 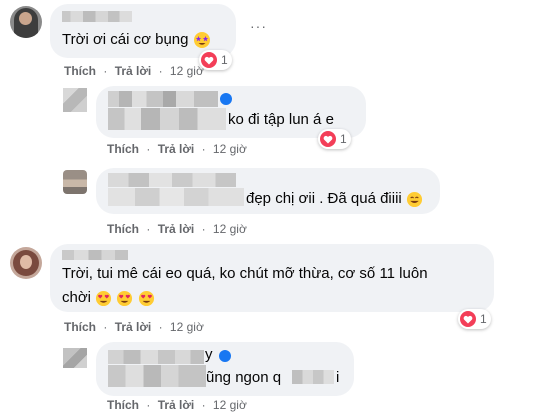 I want to click on comment-text: Trời ơi cái cơ bụng, so click(x=136, y=40).